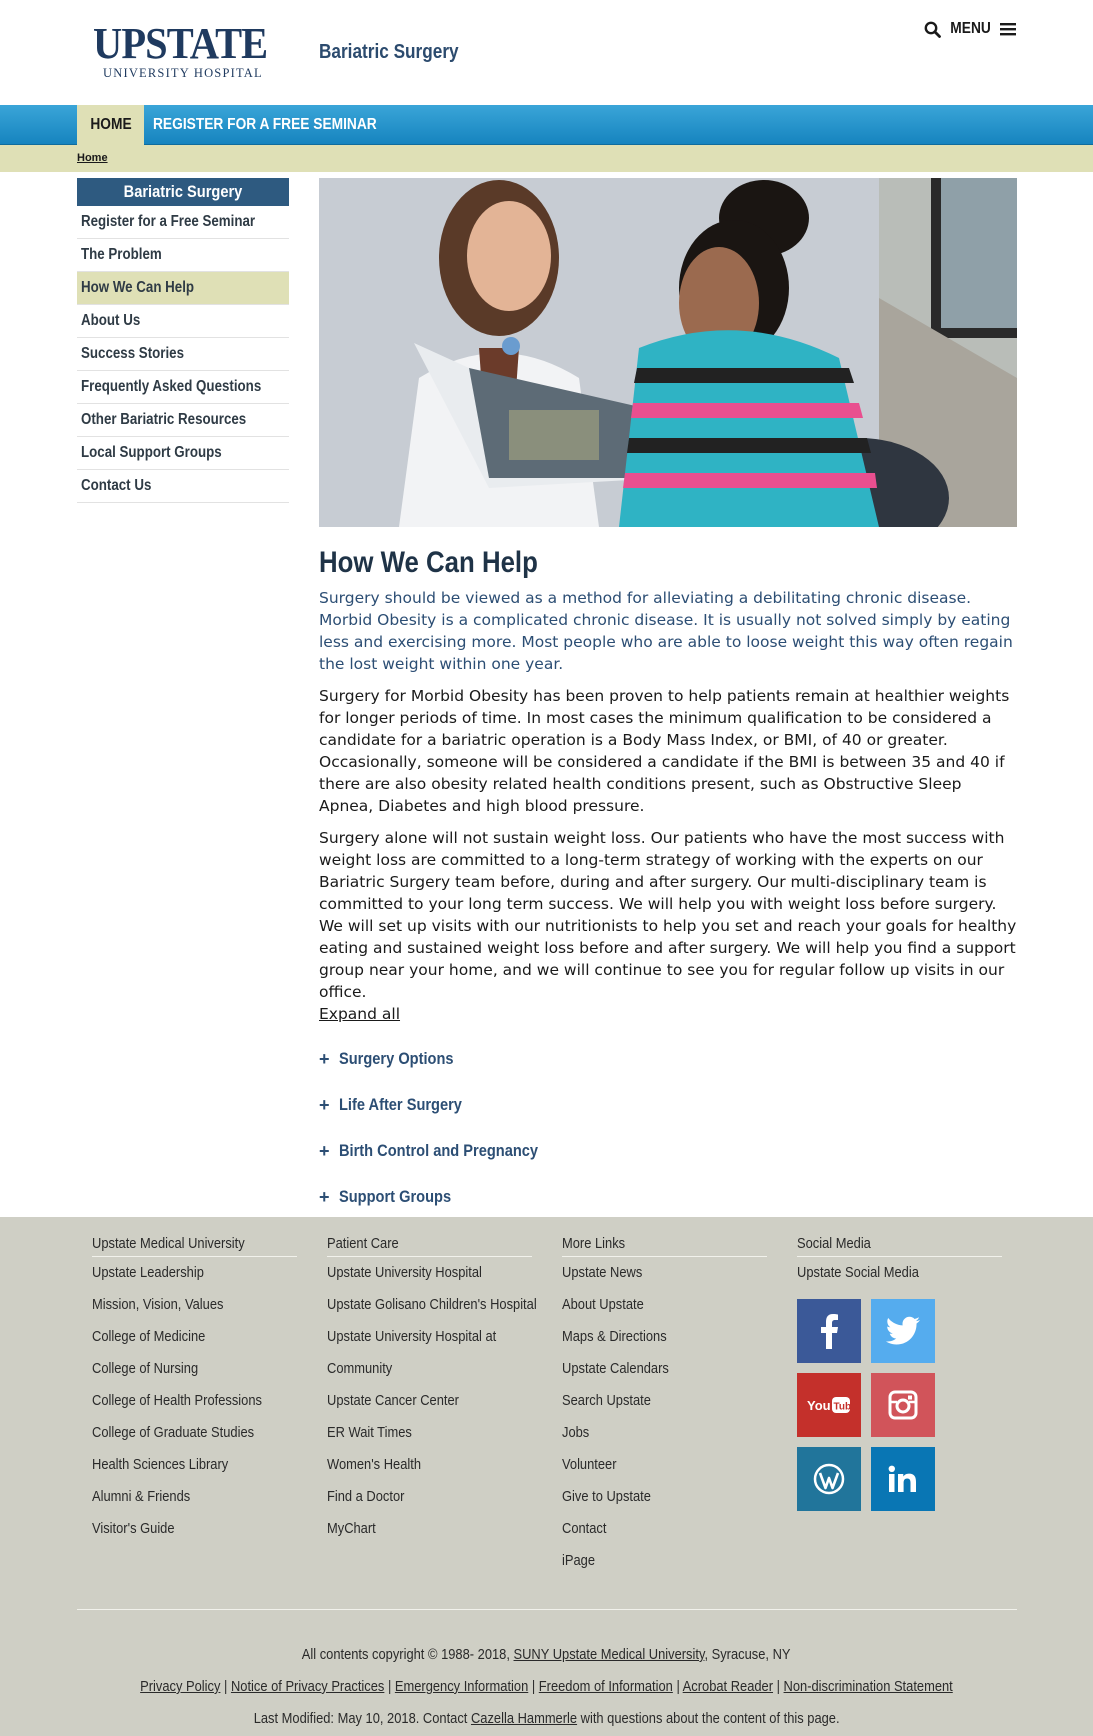  What do you see at coordinates (903, 1331) in the screenshot?
I see `twitter-icon` at bounding box center [903, 1331].